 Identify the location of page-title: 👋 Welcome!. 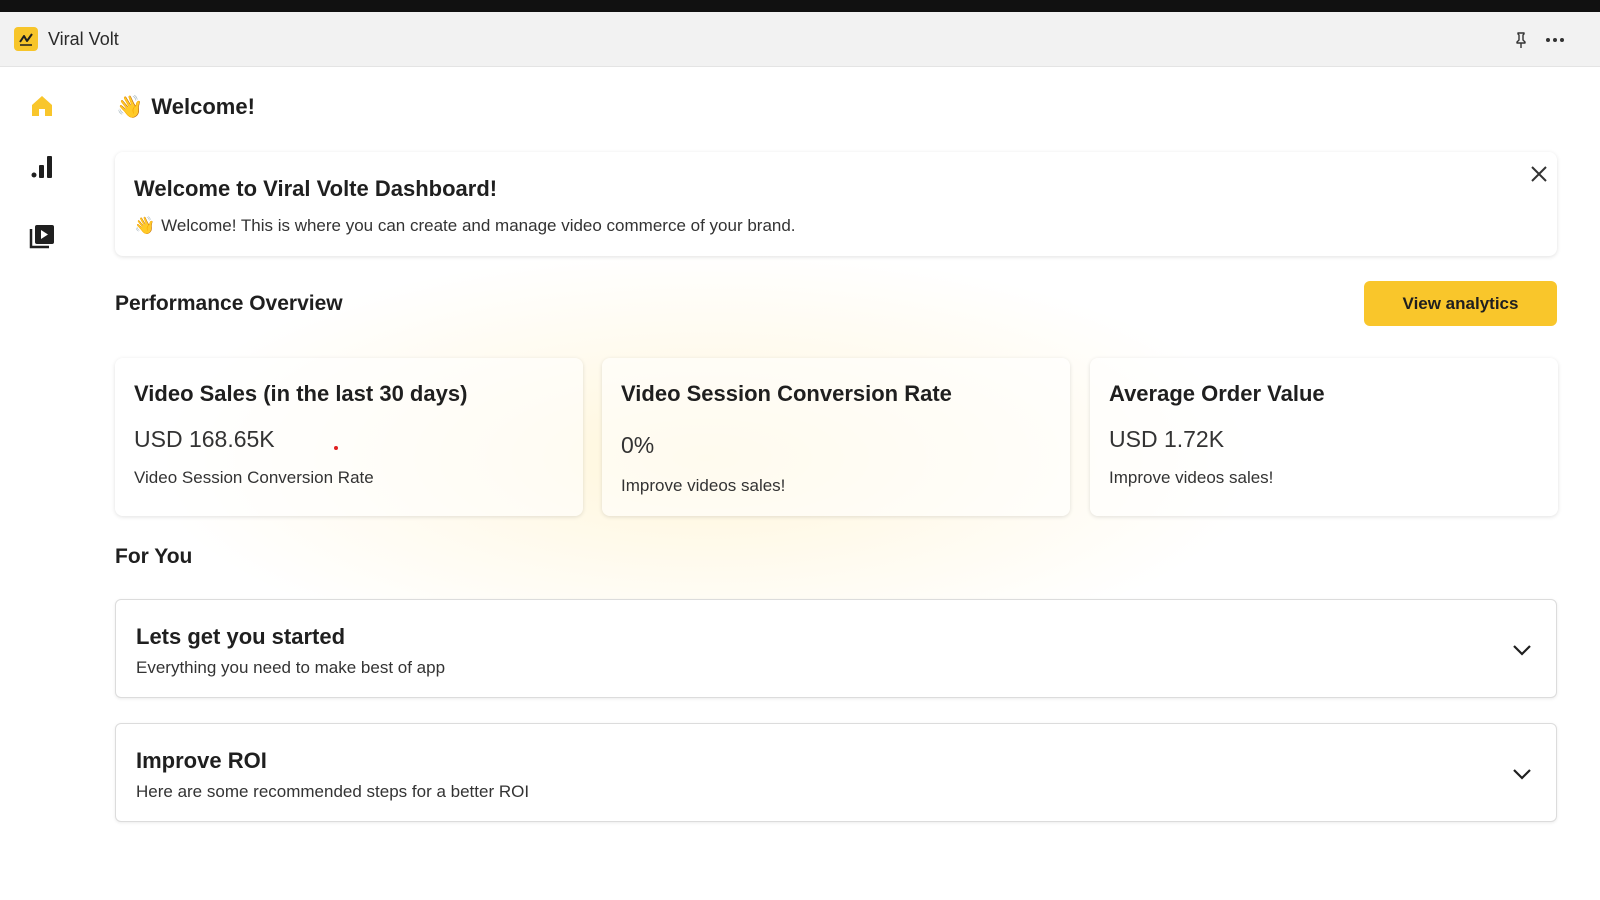
(185, 107).